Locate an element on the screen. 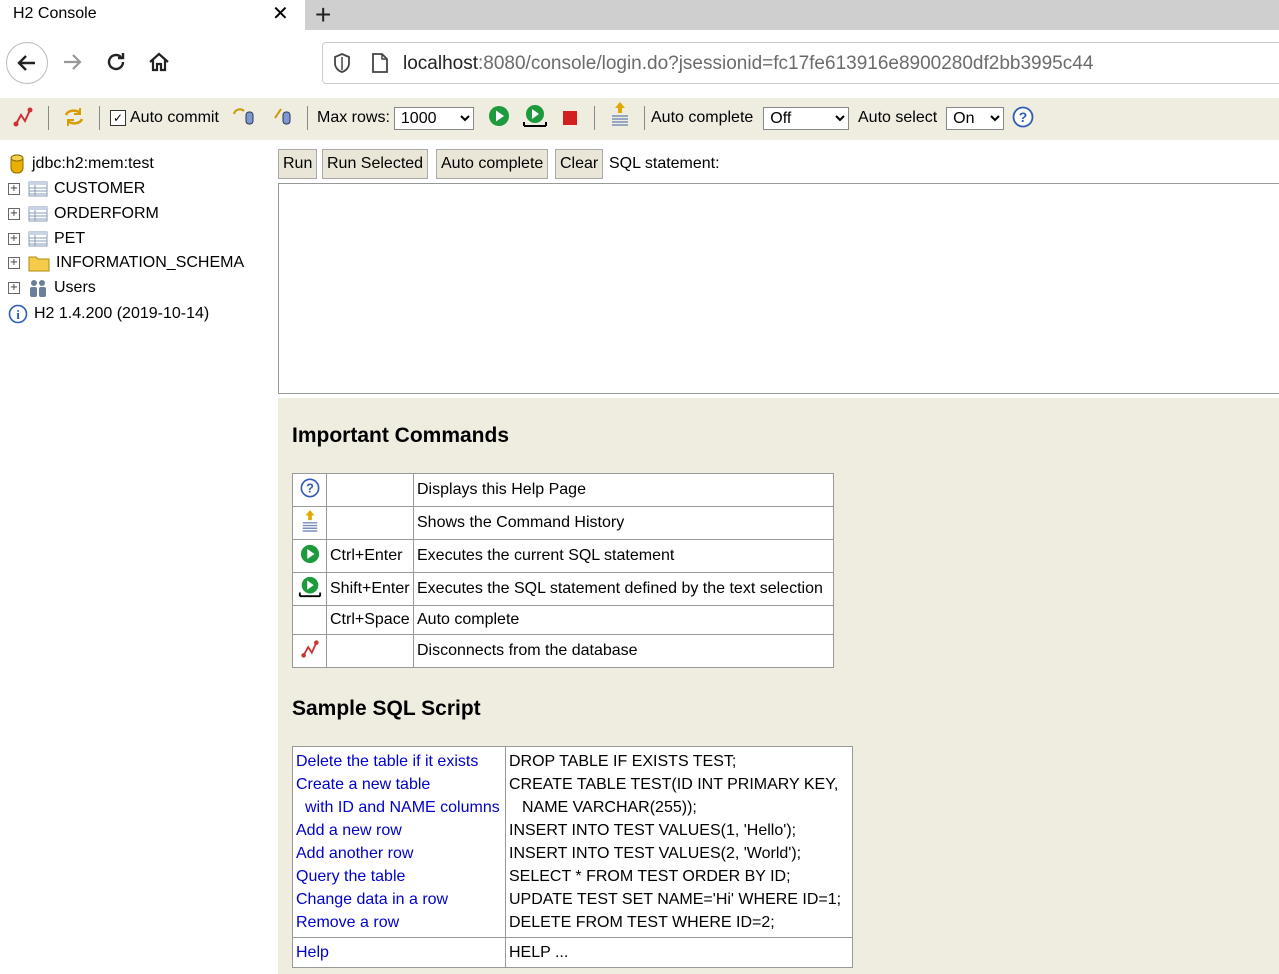 This screenshot has height=974, width=1279. important-commands-title: Important Commands is located at coordinates (401, 435).